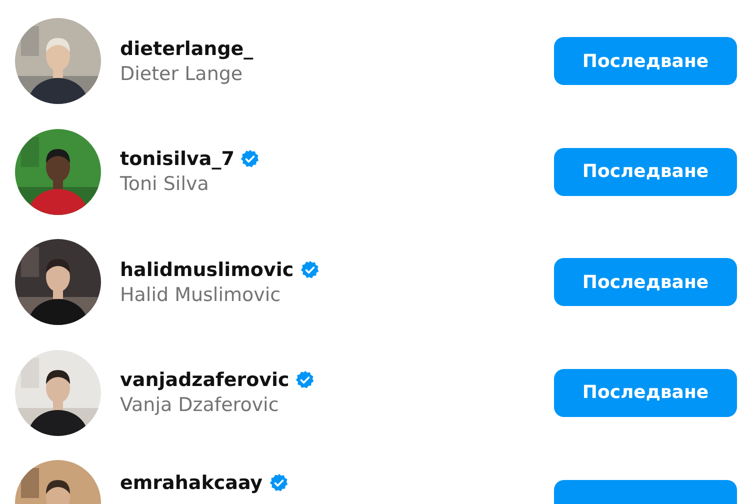 The image size is (752, 504). I want to click on username: dieterlange_, so click(187, 49).